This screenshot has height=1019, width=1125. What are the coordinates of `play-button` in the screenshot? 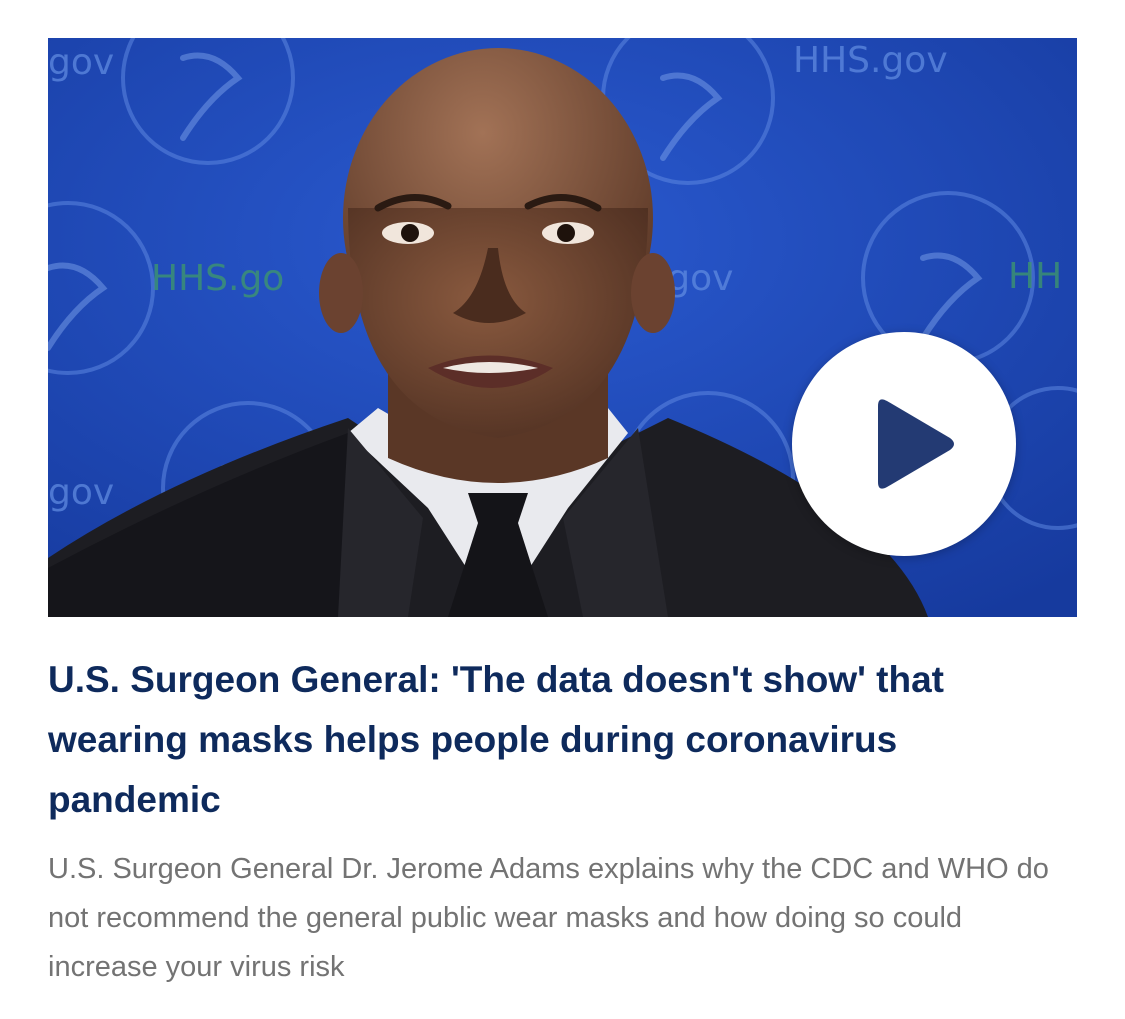 It's located at (904, 444).